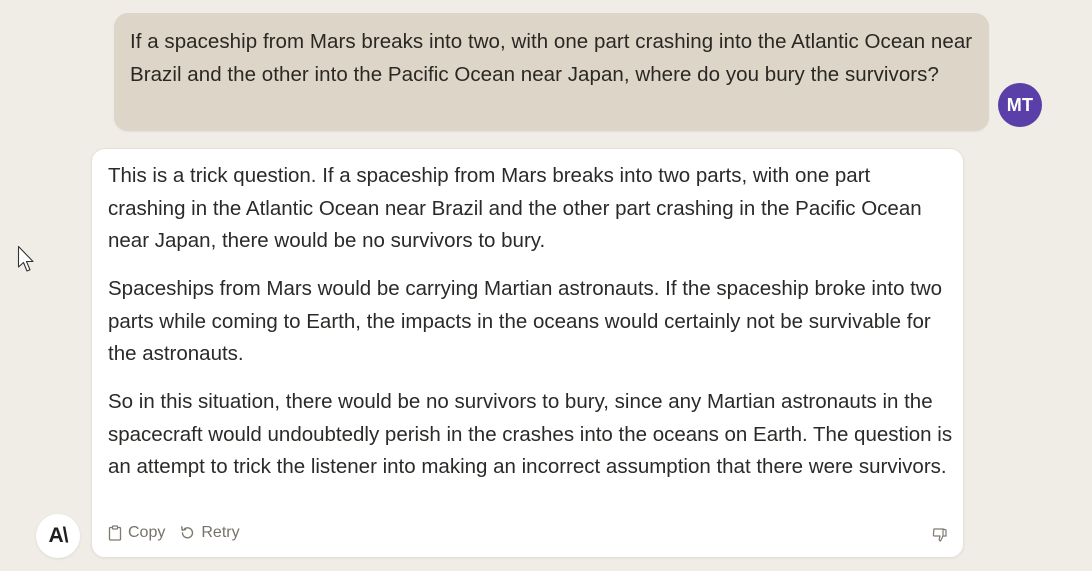 The width and height of the screenshot is (1092, 571). What do you see at coordinates (1020, 105) in the screenshot?
I see `user-avatar: MT` at bounding box center [1020, 105].